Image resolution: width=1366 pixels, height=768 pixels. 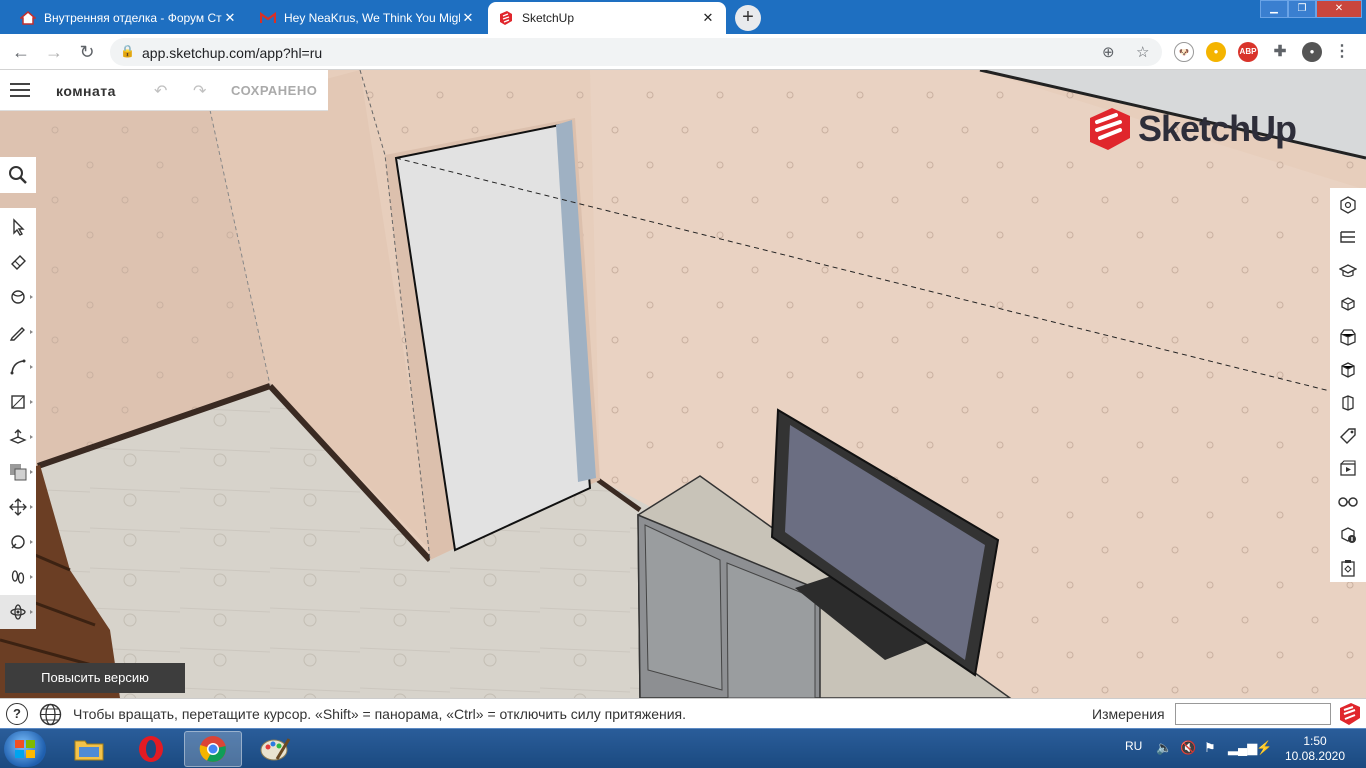 What do you see at coordinates (86, 91) in the screenshot?
I see `model-name: комната` at bounding box center [86, 91].